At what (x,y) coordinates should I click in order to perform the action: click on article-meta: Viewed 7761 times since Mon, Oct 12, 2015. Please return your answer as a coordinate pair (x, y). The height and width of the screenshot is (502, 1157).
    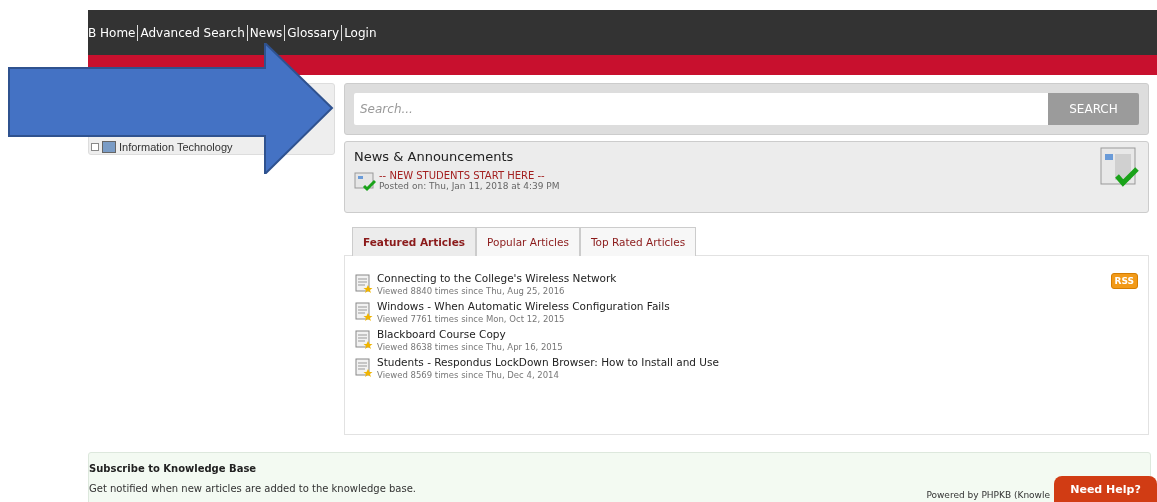
    Looking at the image, I should click on (471, 319).